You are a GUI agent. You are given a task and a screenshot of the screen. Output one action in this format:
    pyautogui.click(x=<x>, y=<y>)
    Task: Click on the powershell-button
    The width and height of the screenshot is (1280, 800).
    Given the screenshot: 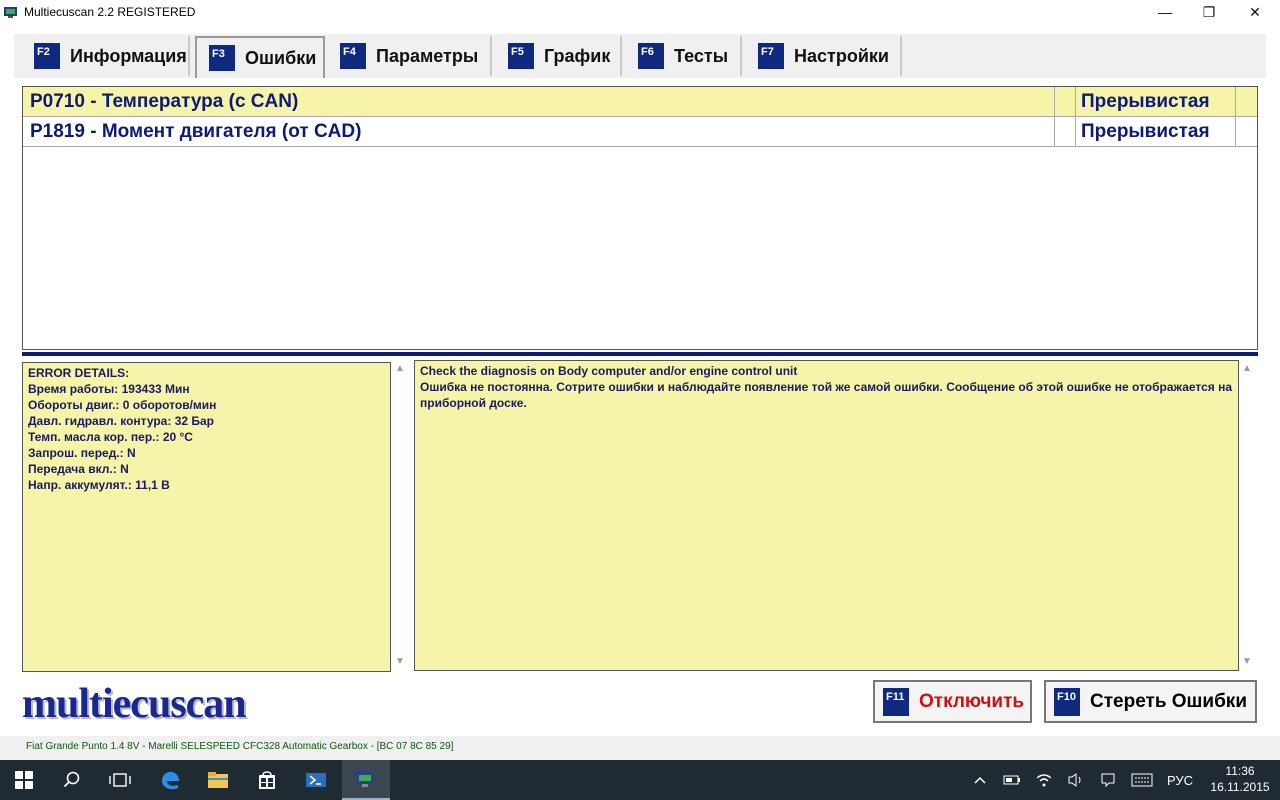 What is the action you would take?
    pyautogui.click(x=316, y=780)
    